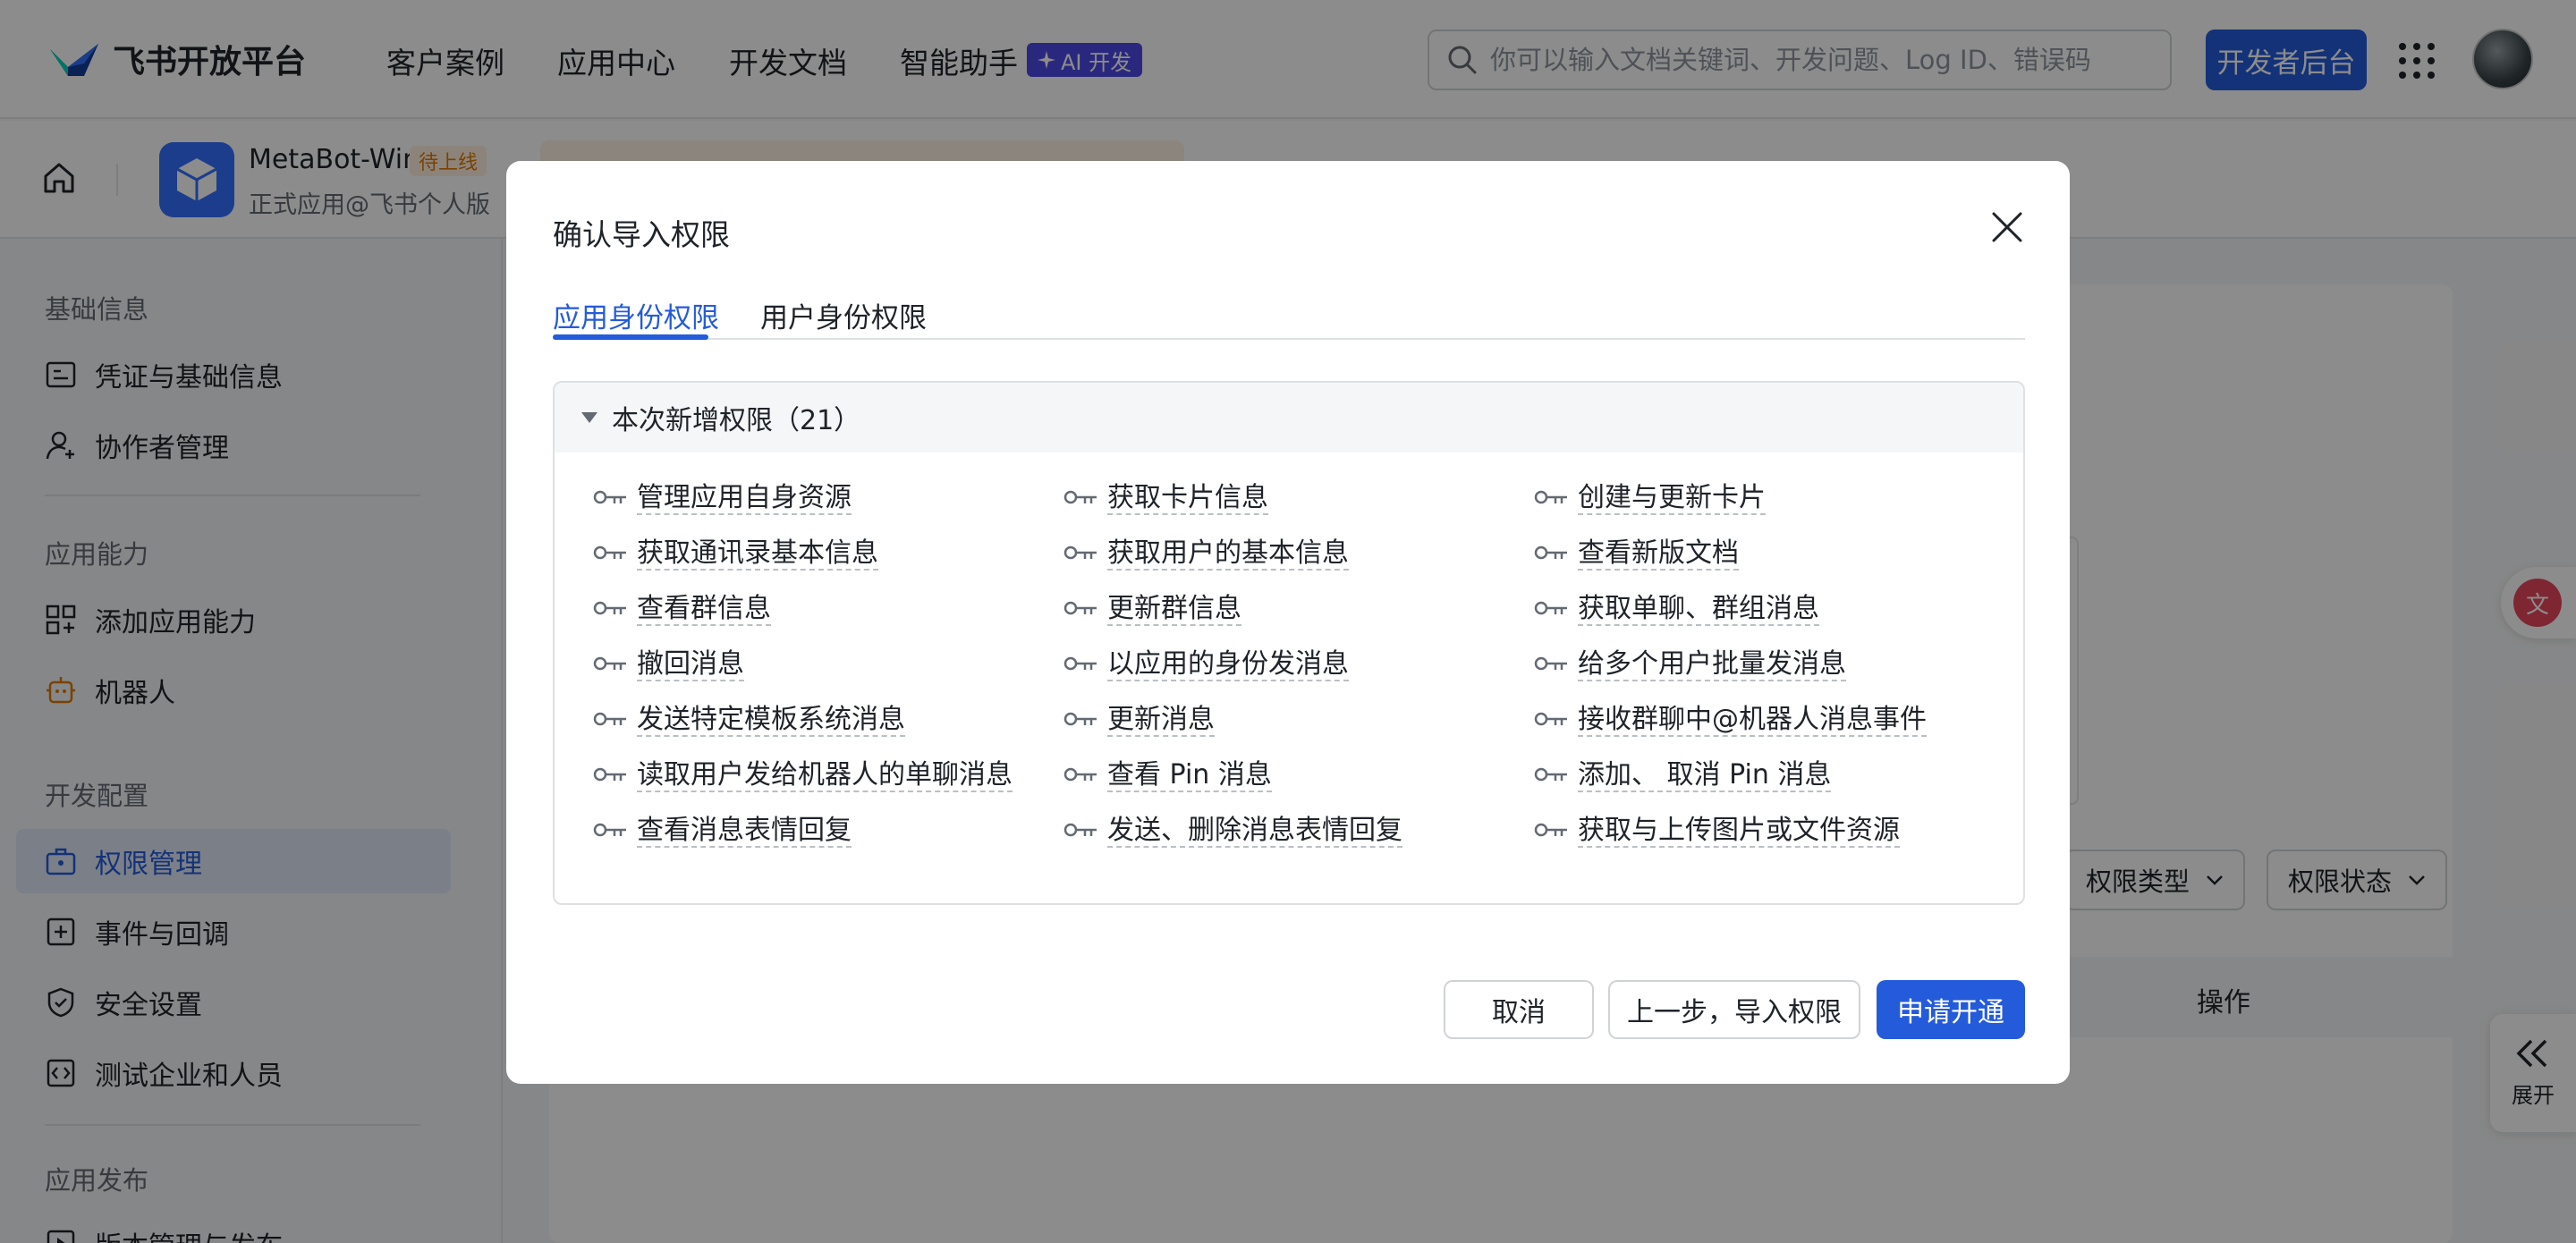 This screenshot has width=2576, height=1243. I want to click on new-permissions-header: 本次新增权限（21）, so click(1289, 417).